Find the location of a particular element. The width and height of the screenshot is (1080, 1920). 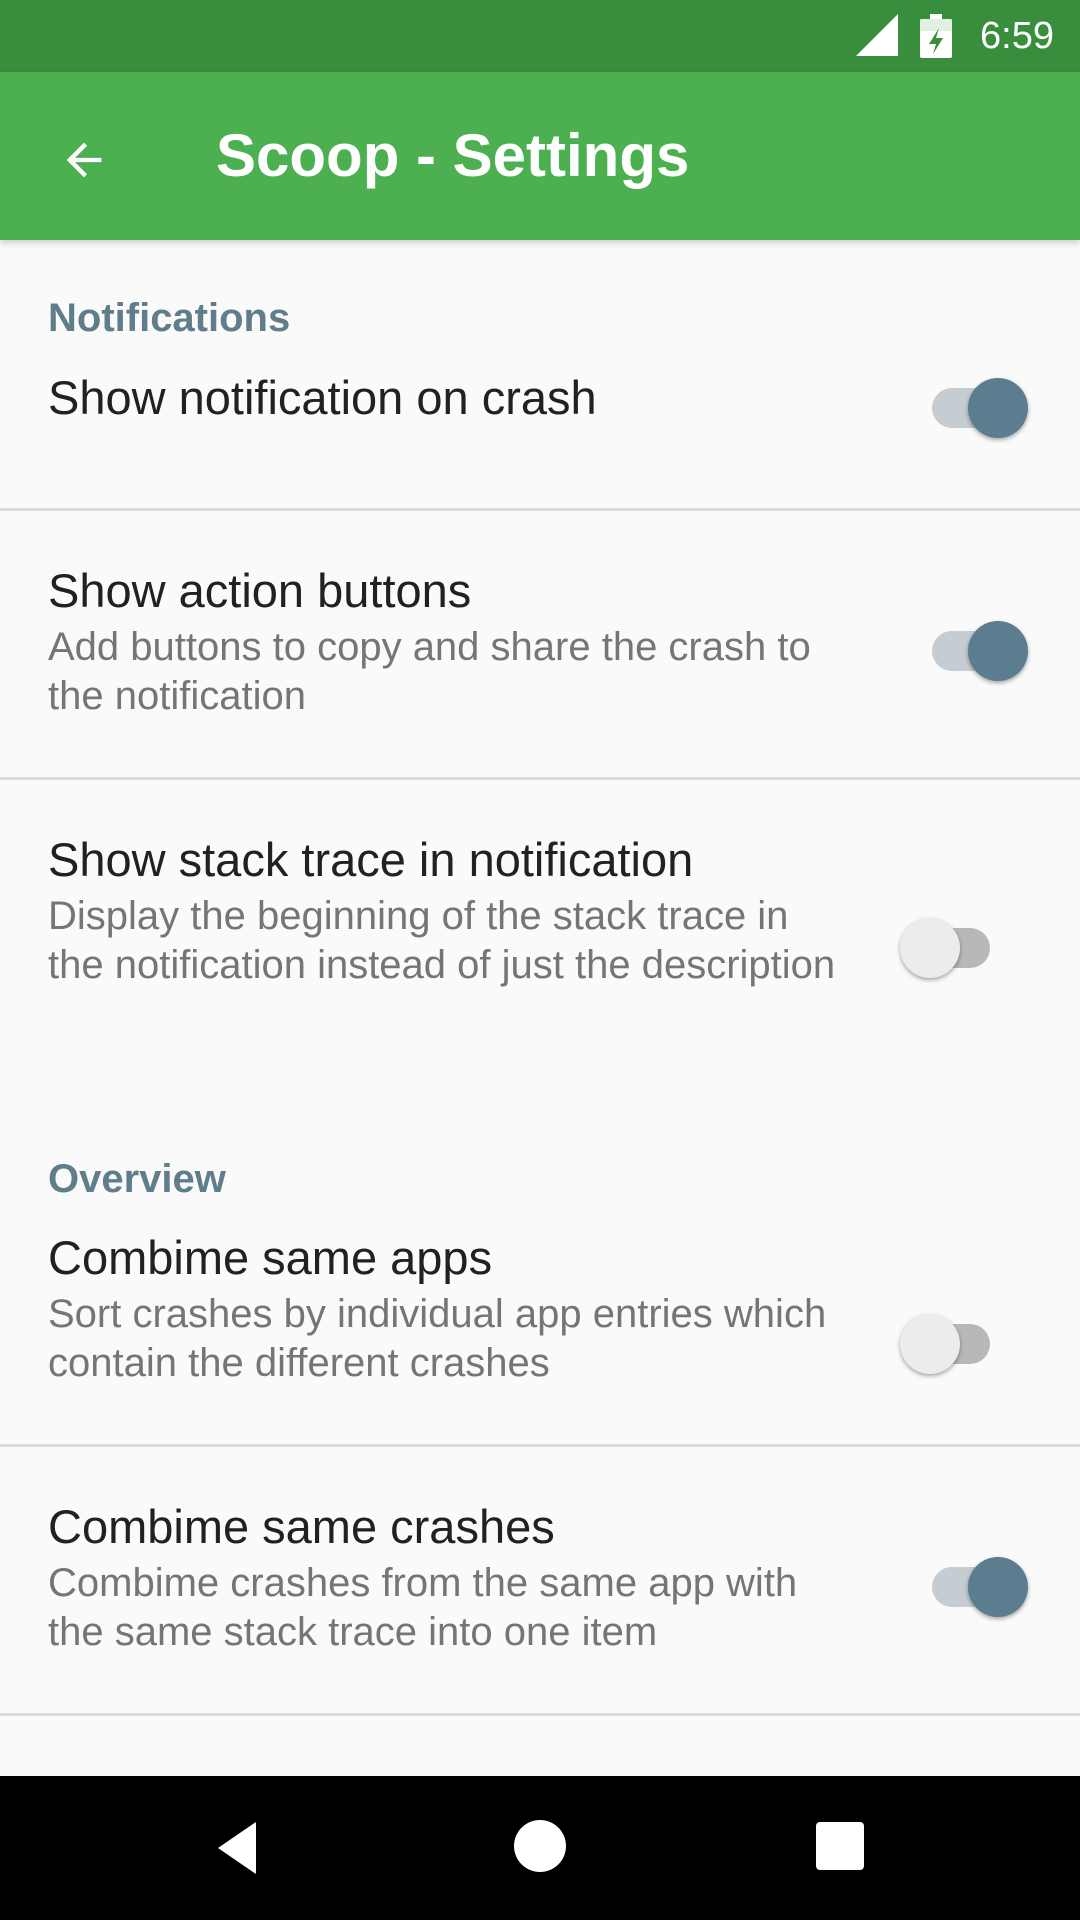

toggle-switch-action-buttons is located at coordinates (973, 645).